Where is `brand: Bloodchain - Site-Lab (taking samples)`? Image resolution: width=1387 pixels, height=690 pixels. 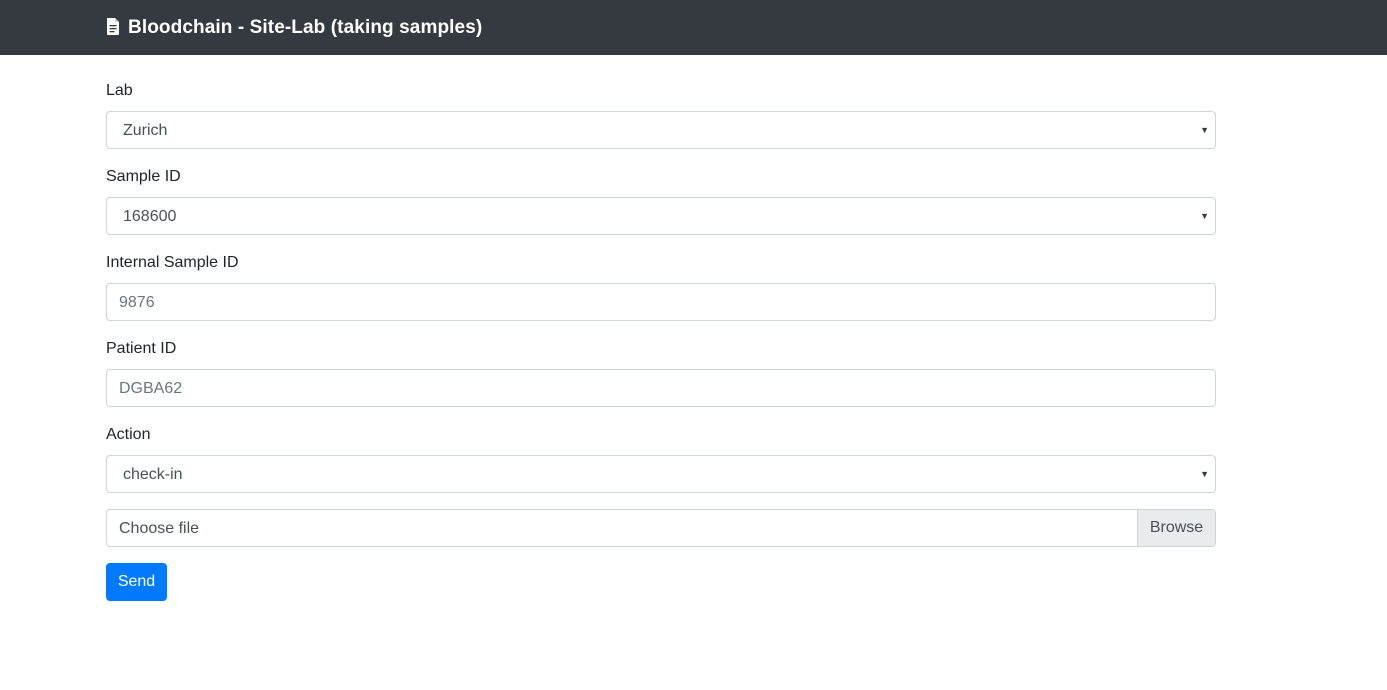 brand: Bloodchain - Site-Lab (taking samples) is located at coordinates (294, 28).